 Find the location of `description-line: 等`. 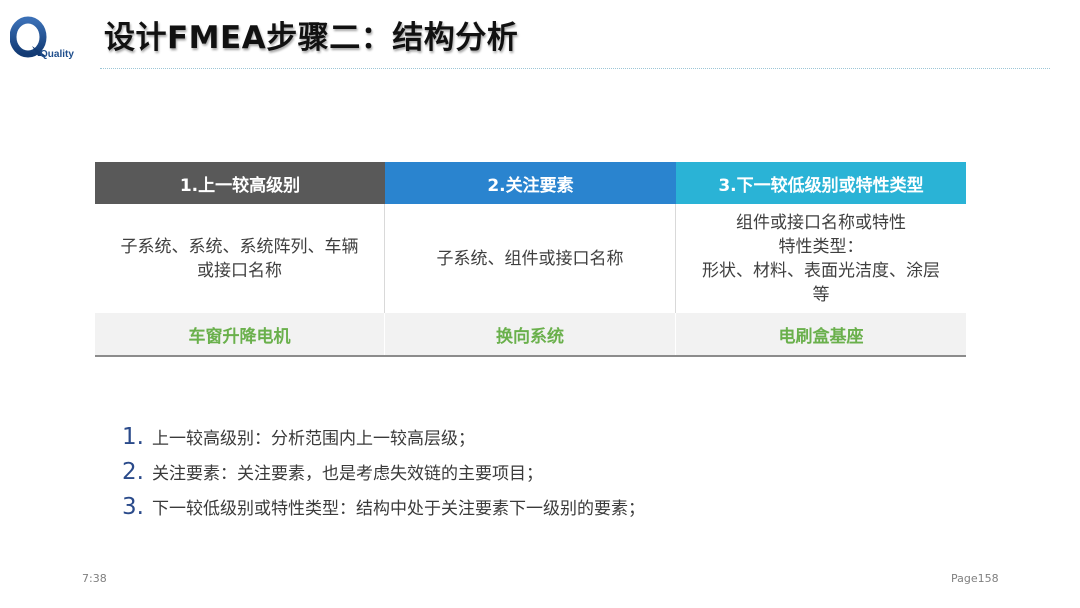

description-line: 等 is located at coordinates (821, 294).